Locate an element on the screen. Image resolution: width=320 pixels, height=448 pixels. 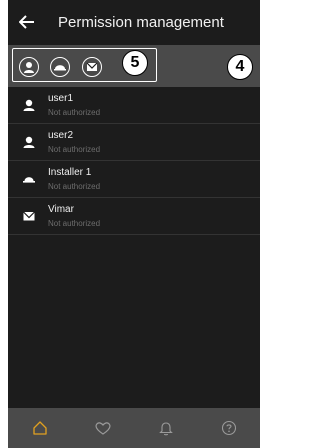
header: Permission management is located at coordinates (134, 22).